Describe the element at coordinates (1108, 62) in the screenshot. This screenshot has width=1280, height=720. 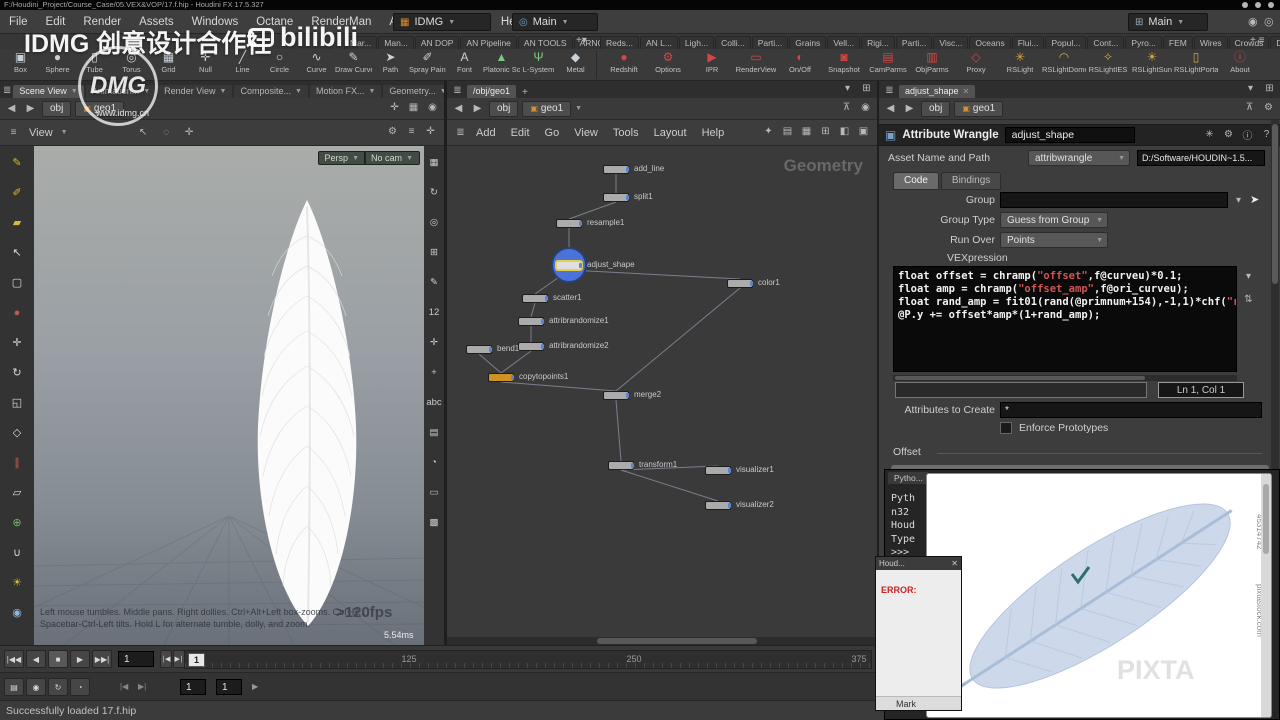
I see `shelf-tool-rslighties: ✧ RSLightIES` at that location.